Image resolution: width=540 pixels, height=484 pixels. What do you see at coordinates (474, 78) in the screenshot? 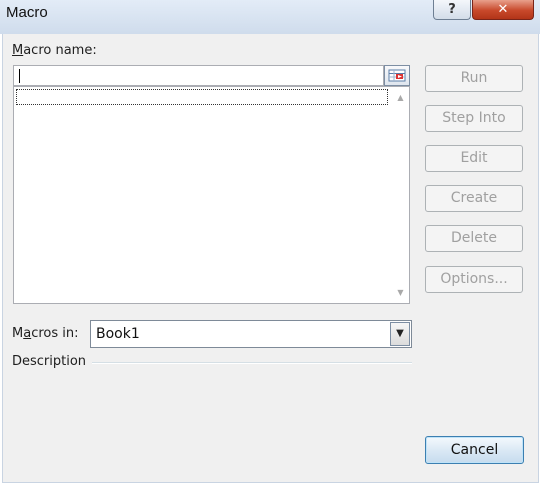
I see `run-button: Run` at bounding box center [474, 78].